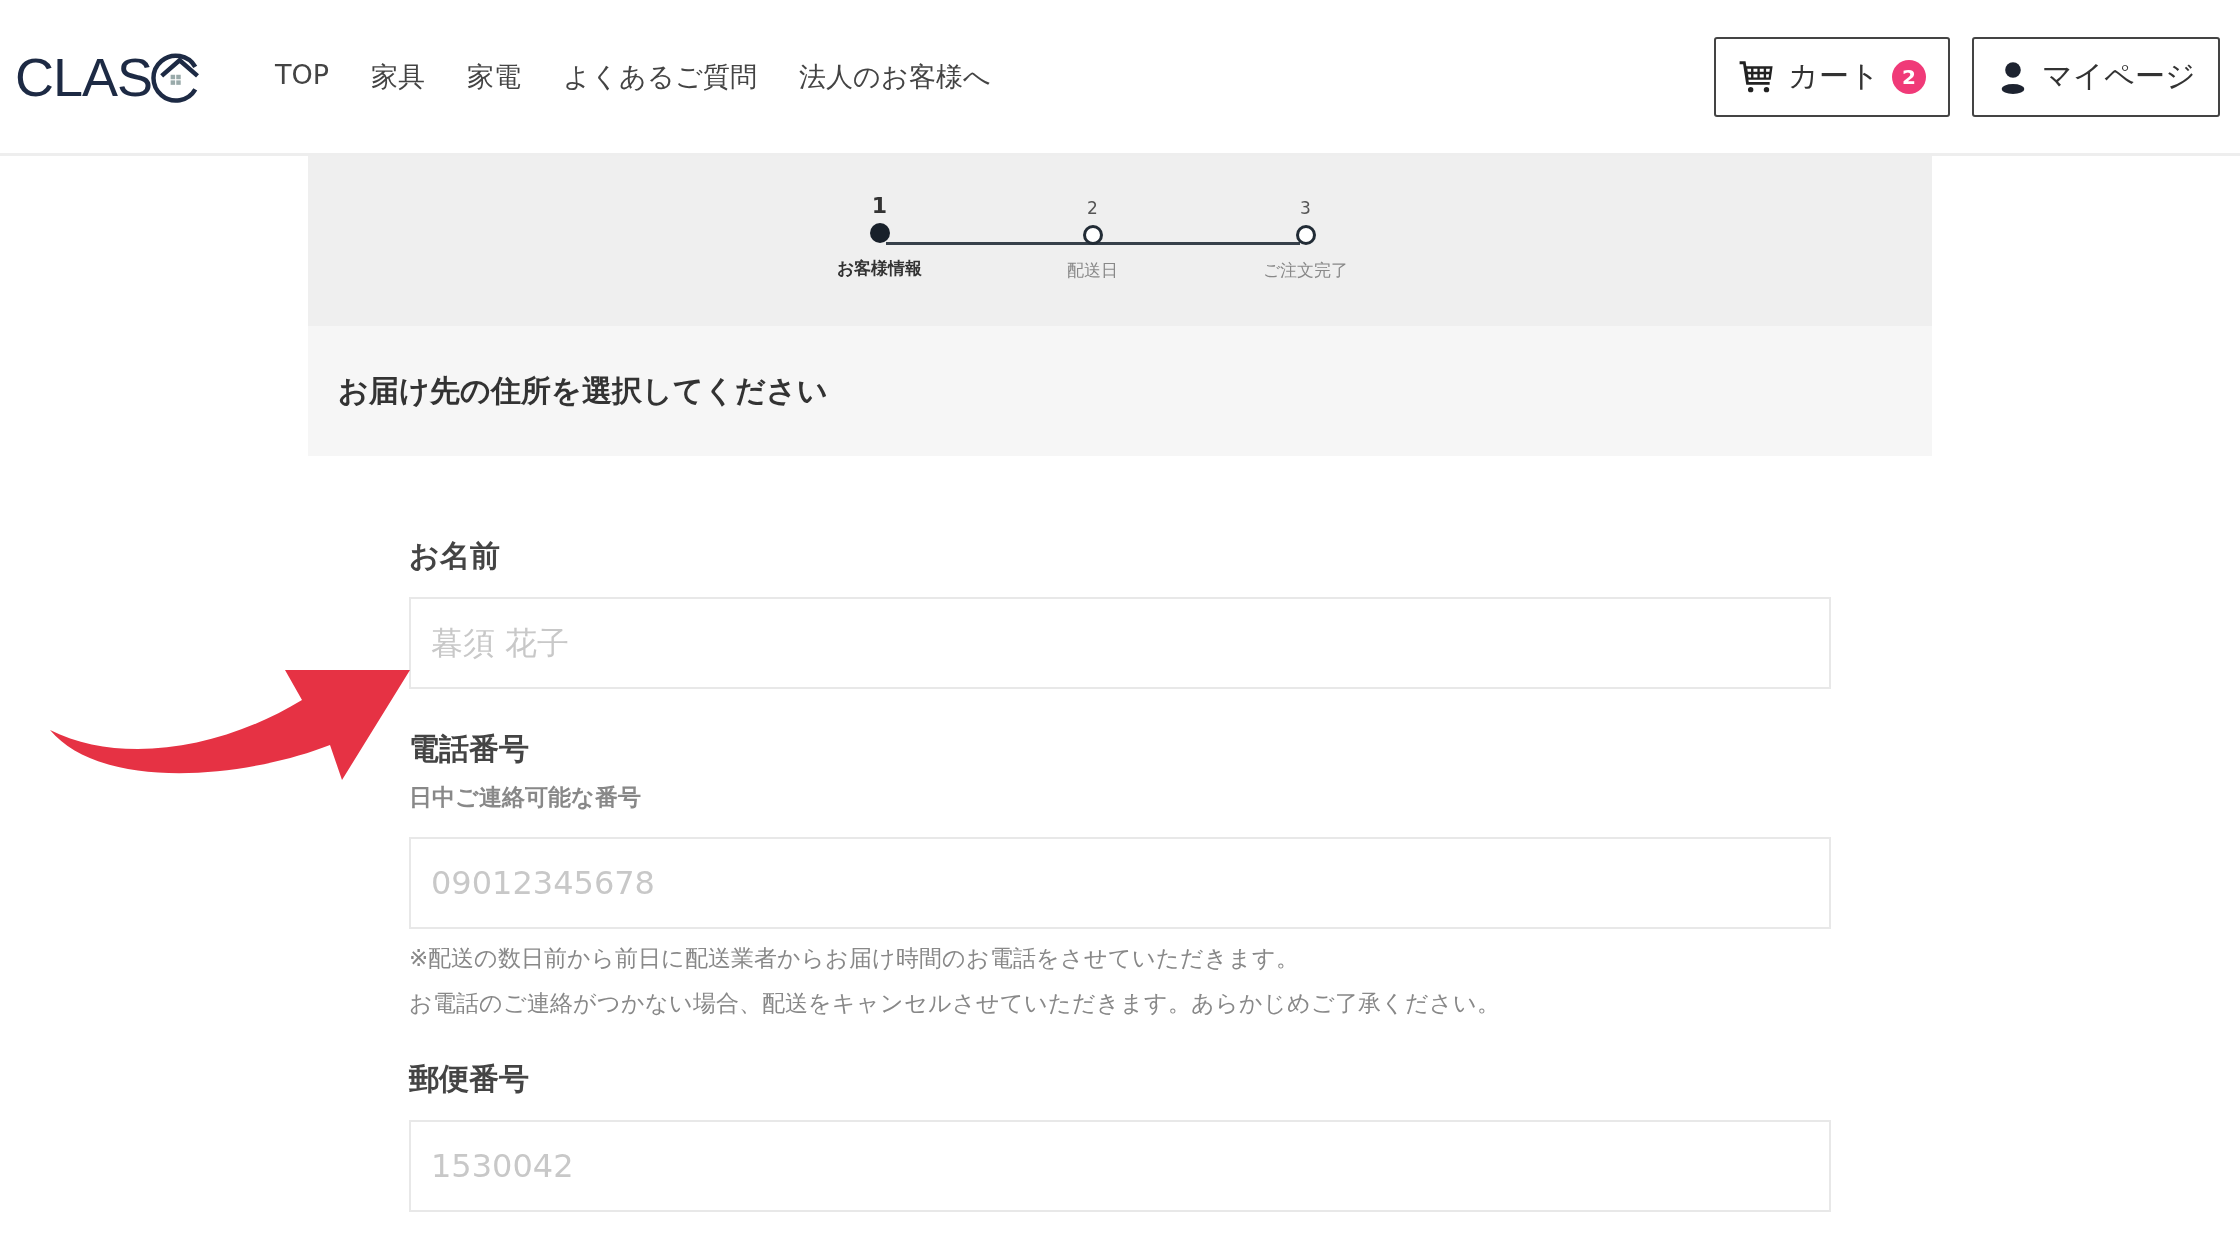 The width and height of the screenshot is (2240, 1260). What do you see at coordinates (110, 76) in the screenshot?
I see `logo: CLAS` at bounding box center [110, 76].